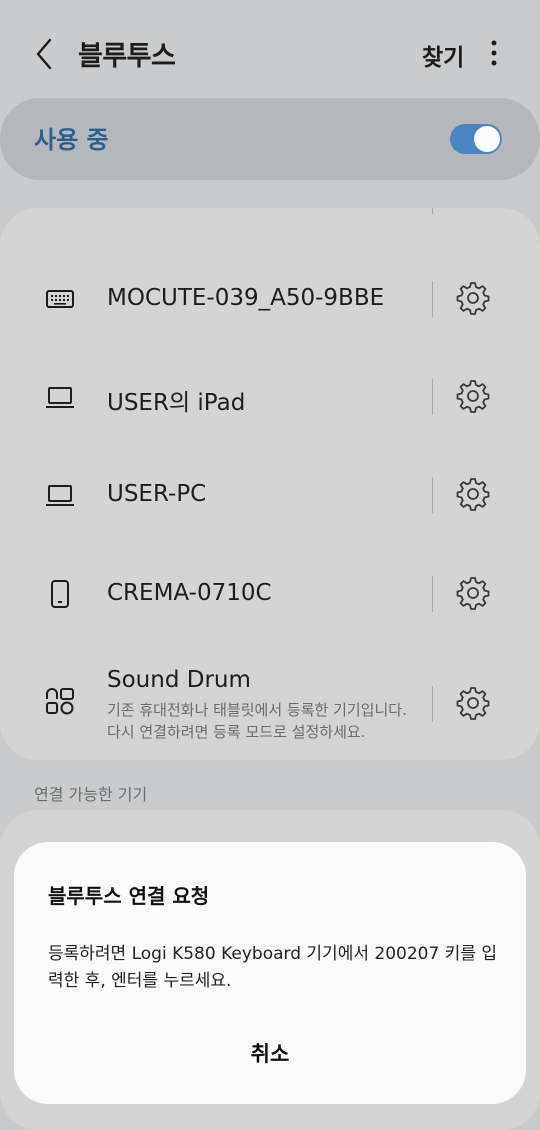 The height and width of the screenshot is (1130, 540). I want to click on chevron-left-icon, so click(44, 54).